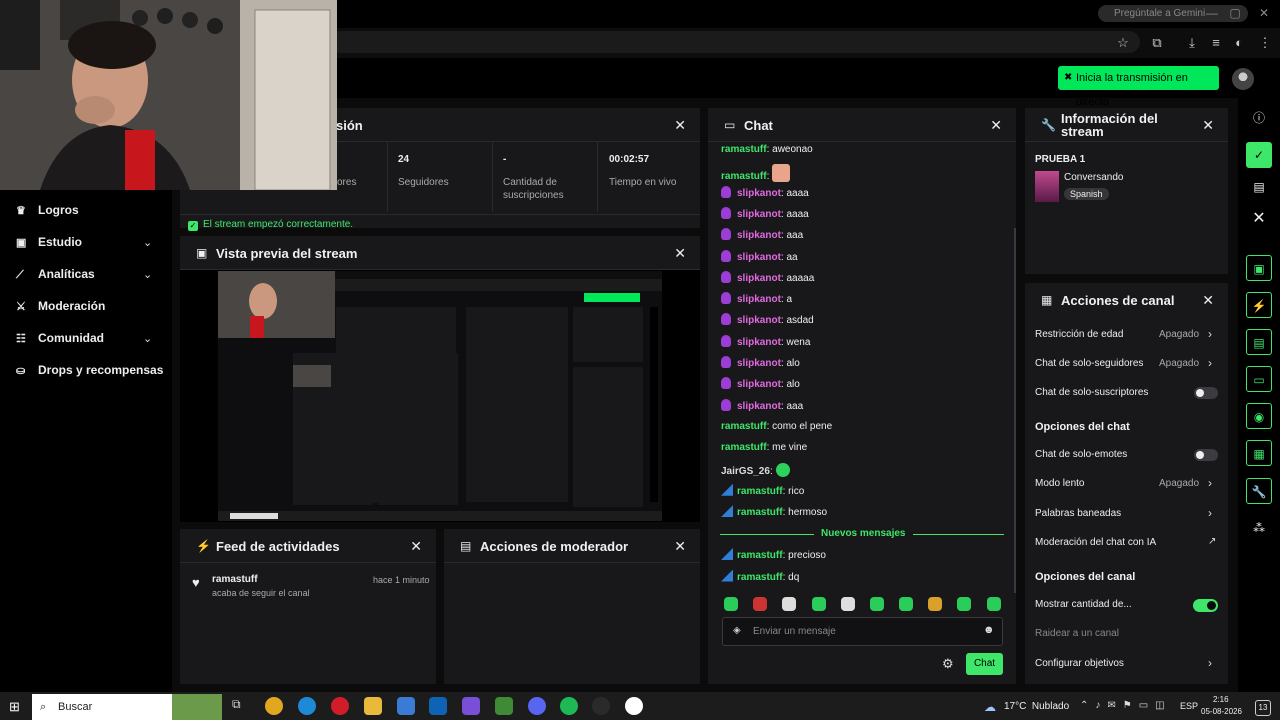  Describe the element at coordinates (1263, 708) in the screenshot. I see `notifications-badge: 13` at that location.